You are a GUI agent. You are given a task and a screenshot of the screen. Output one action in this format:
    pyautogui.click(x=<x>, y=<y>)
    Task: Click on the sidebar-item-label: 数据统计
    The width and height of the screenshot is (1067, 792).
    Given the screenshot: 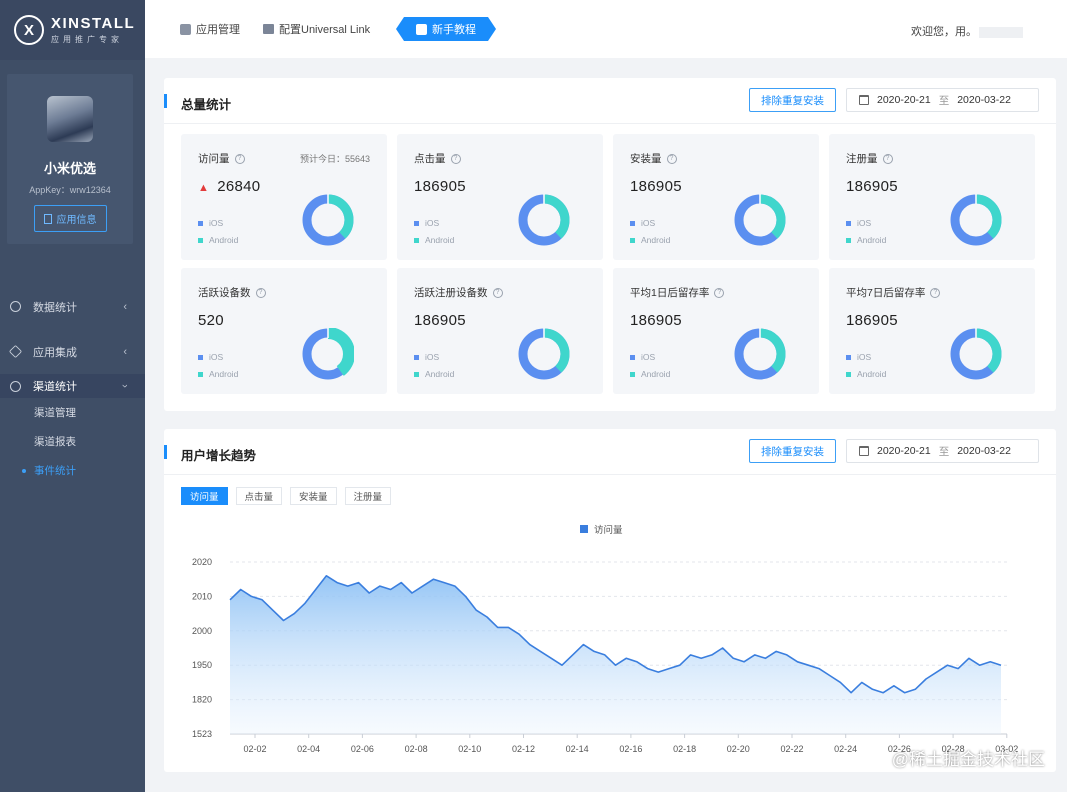 What is the action you would take?
    pyautogui.click(x=55, y=307)
    